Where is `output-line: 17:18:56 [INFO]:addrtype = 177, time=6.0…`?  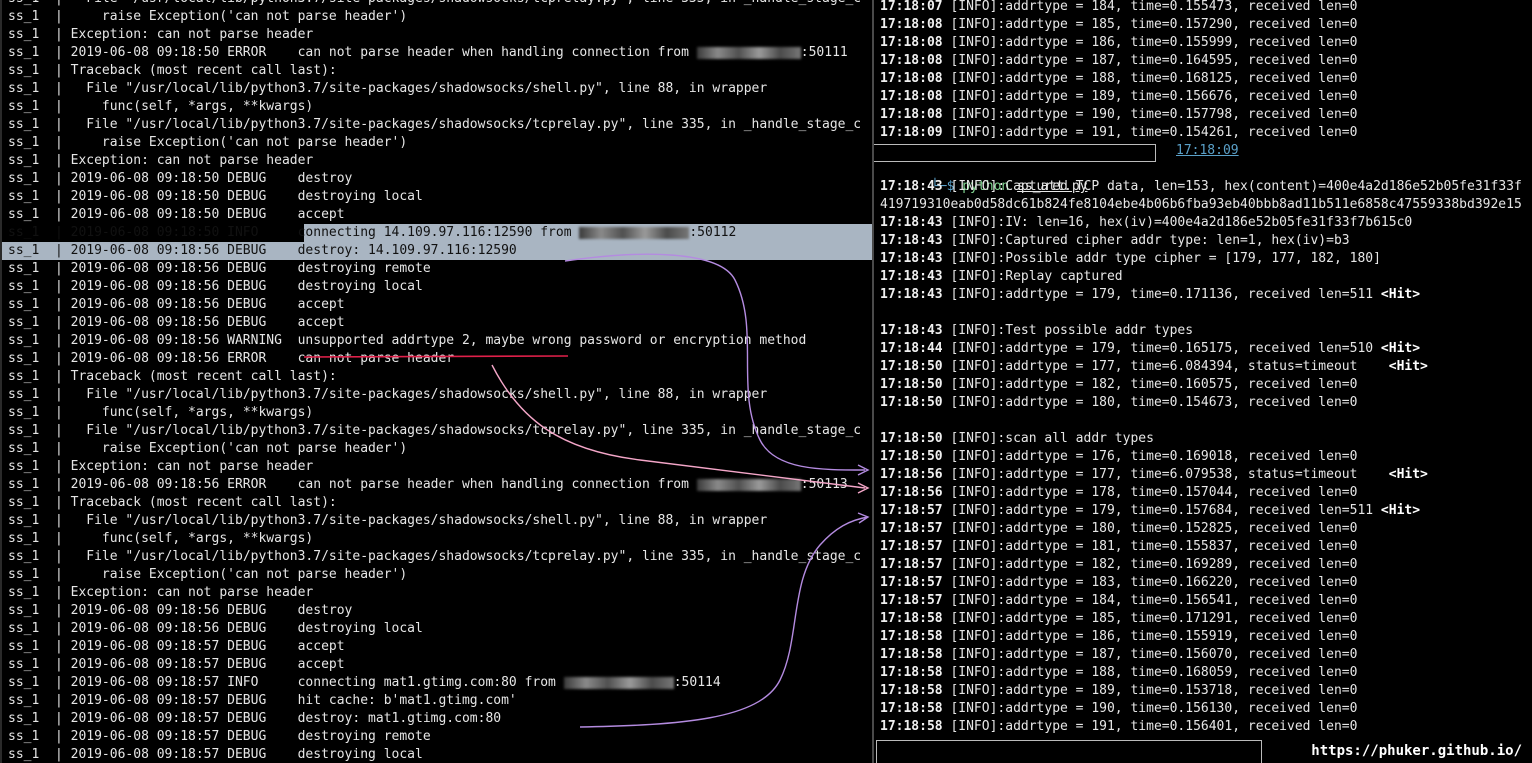
output-line: 17:18:56 [INFO]:addrtype = 177, time=6.0… is located at coordinates (1203, 475).